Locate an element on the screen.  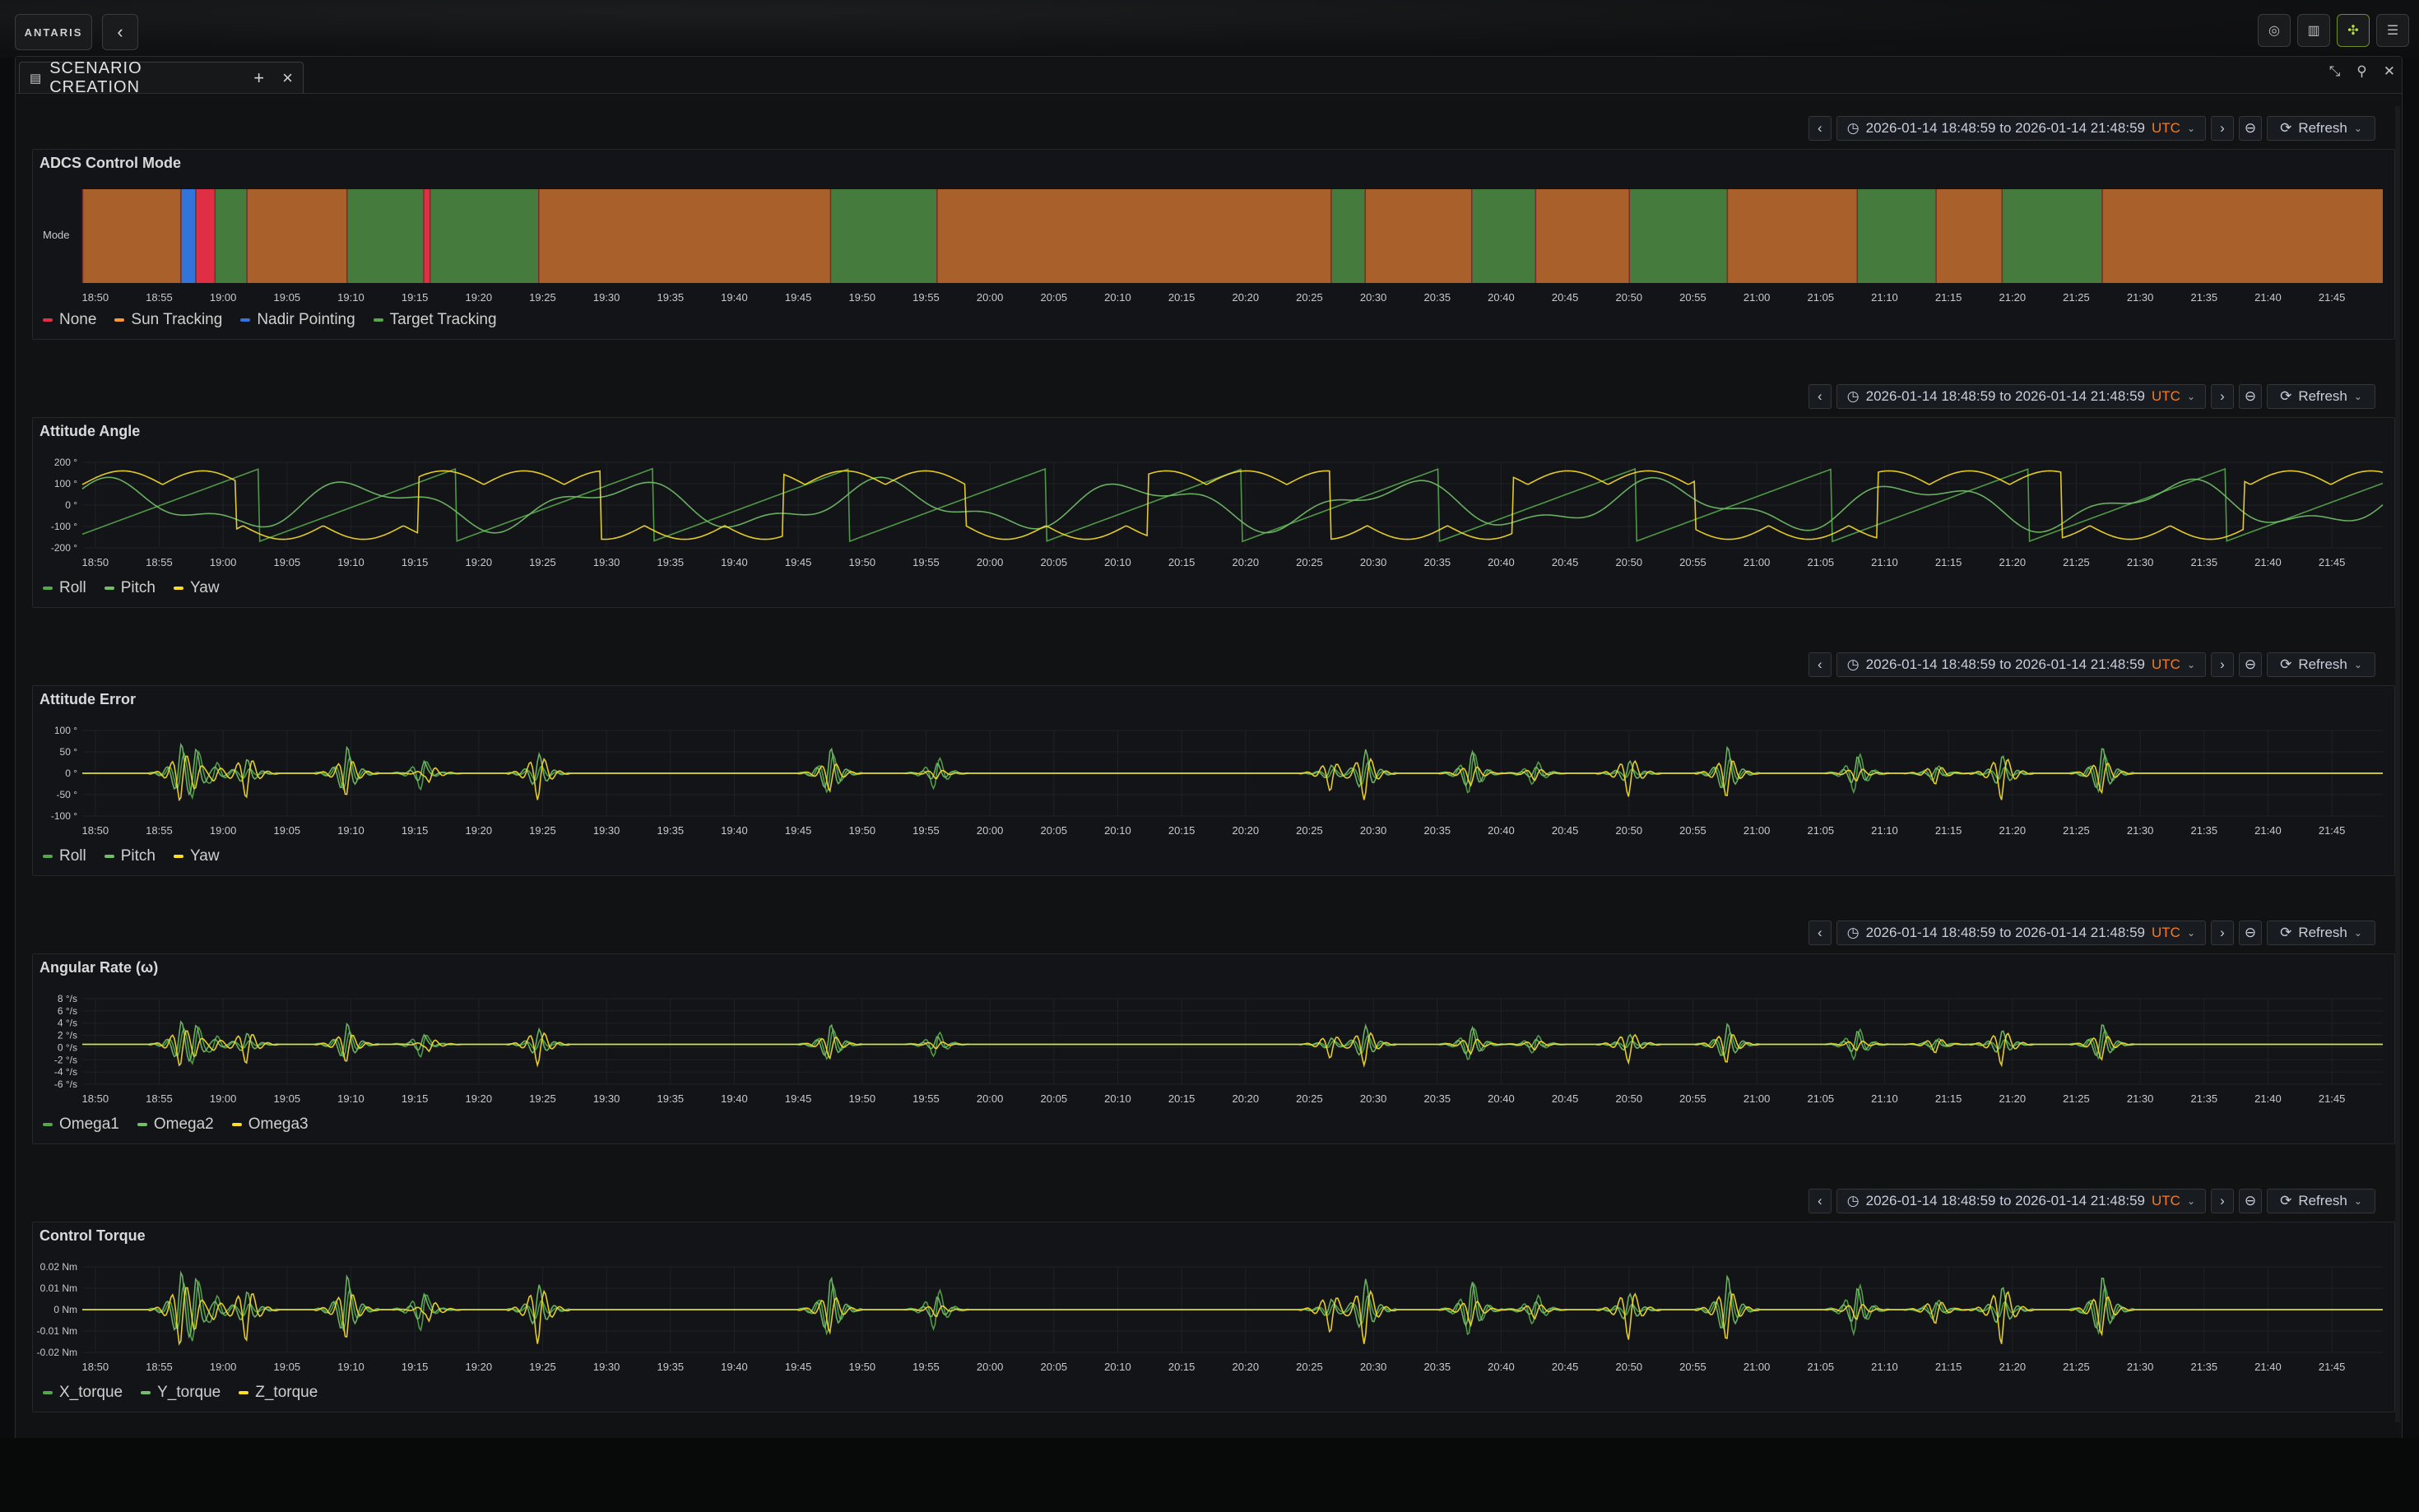
legend-item: Y_torque is located at coordinates (181, 1393).